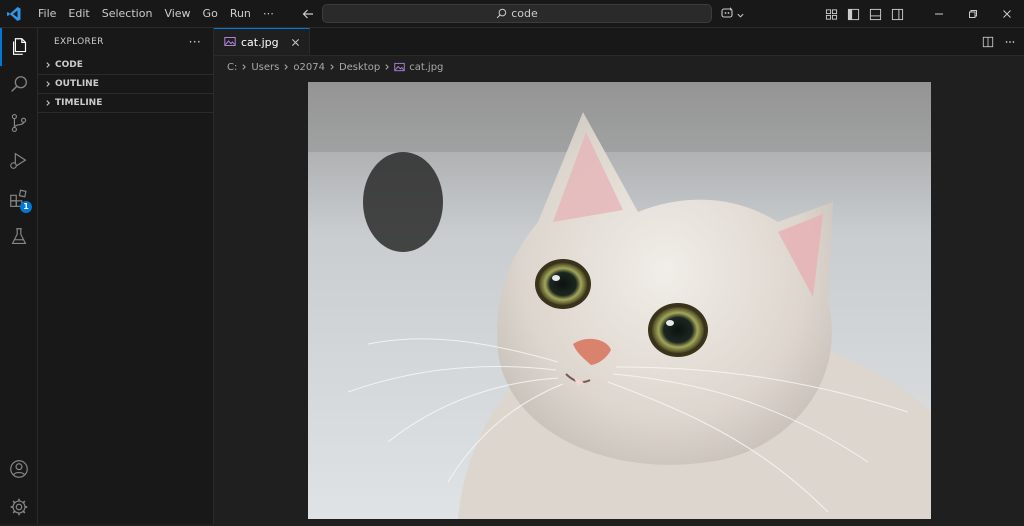 The width and height of the screenshot is (1024, 526). I want to click on menu-go: Go, so click(210, 14).